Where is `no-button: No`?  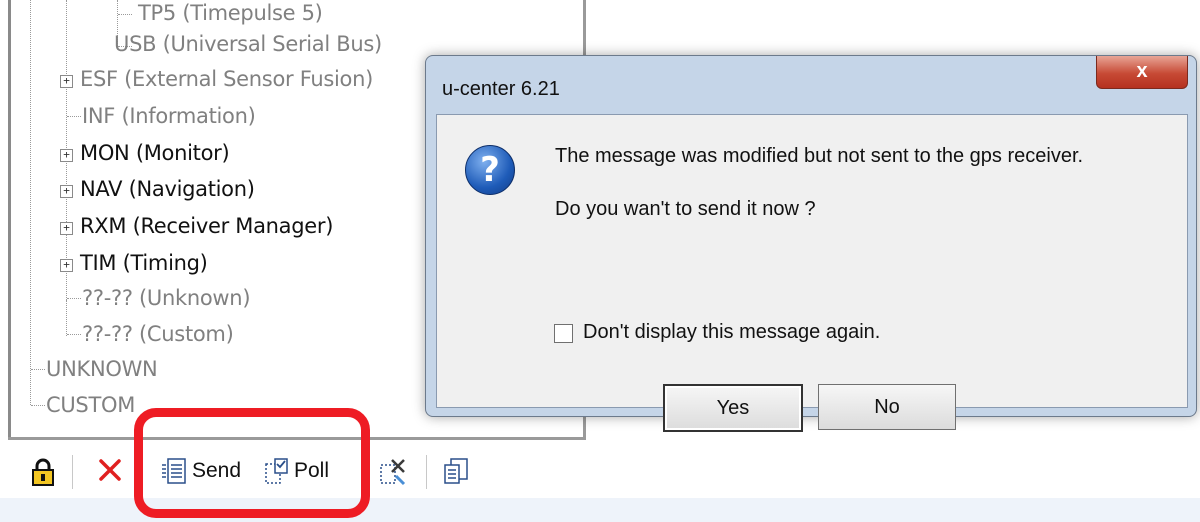
no-button: No is located at coordinates (887, 407).